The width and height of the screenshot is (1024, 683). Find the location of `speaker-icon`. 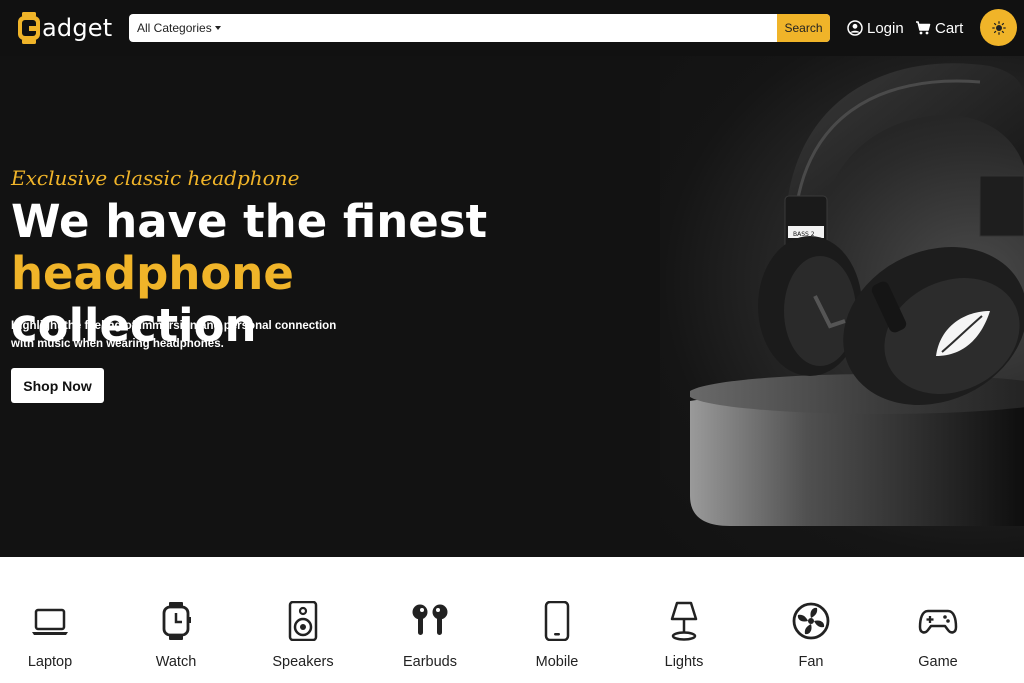

speaker-icon is located at coordinates (303, 621).